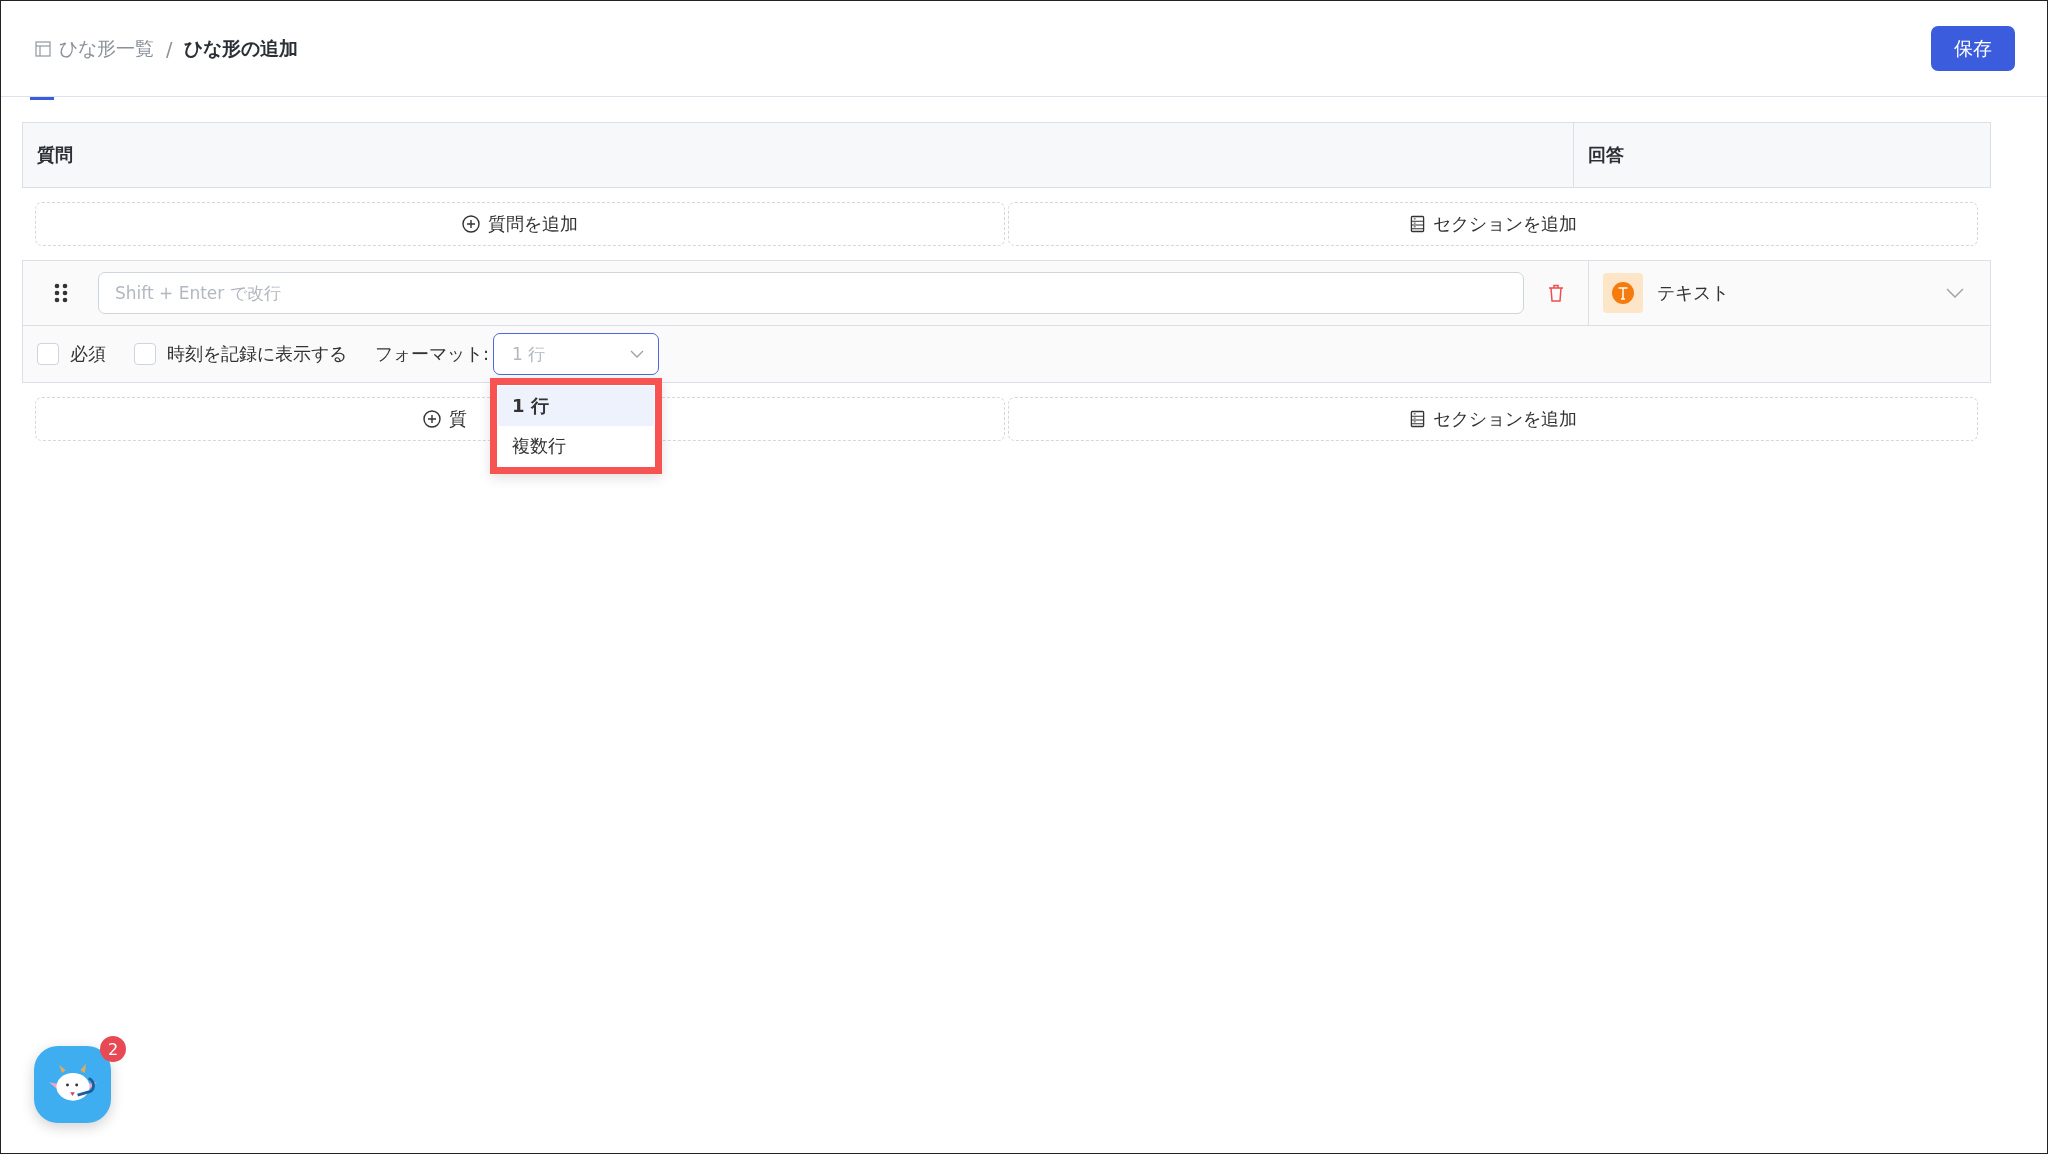 The image size is (2048, 1154). What do you see at coordinates (113, 1049) in the screenshot?
I see `notification-badge: 2` at bounding box center [113, 1049].